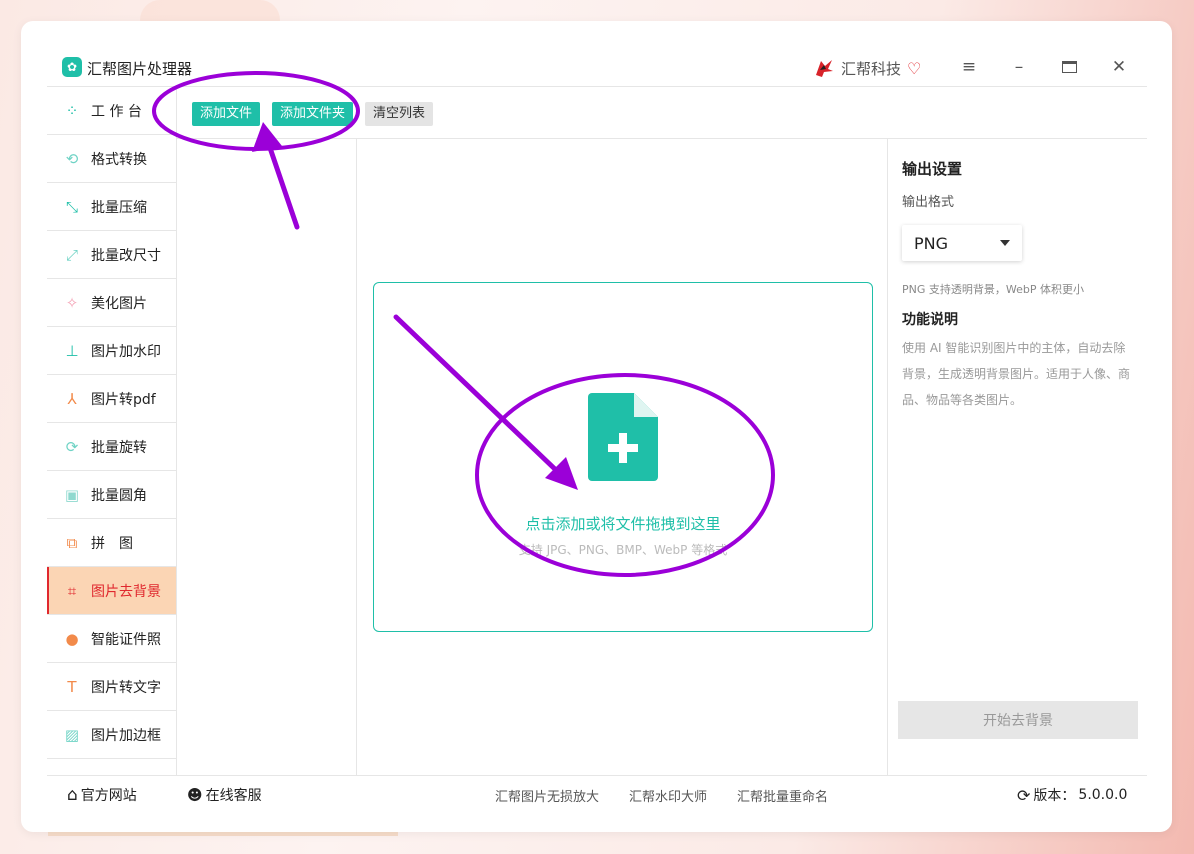 The image size is (1194, 854). What do you see at coordinates (119, 303) in the screenshot?
I see `sidebar-item-label: 美化图片` at bounding box center [119, 303].